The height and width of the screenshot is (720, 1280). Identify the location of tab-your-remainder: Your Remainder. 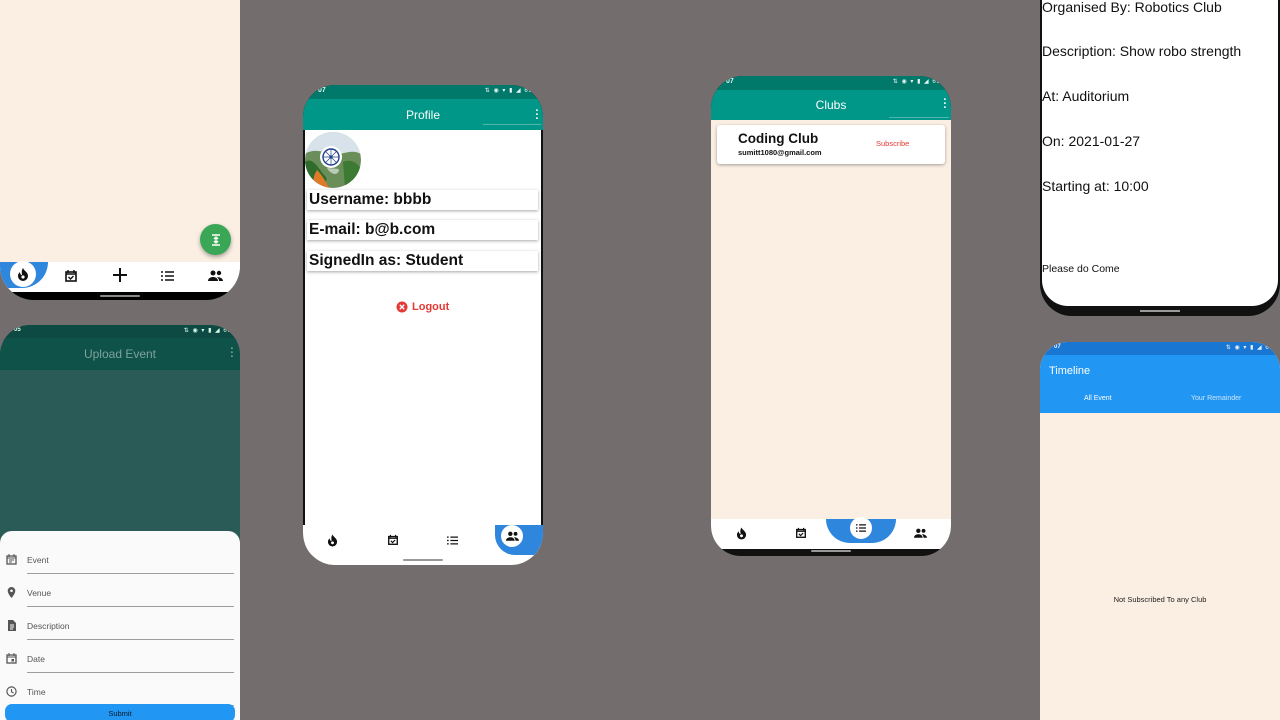
(1216, 398).